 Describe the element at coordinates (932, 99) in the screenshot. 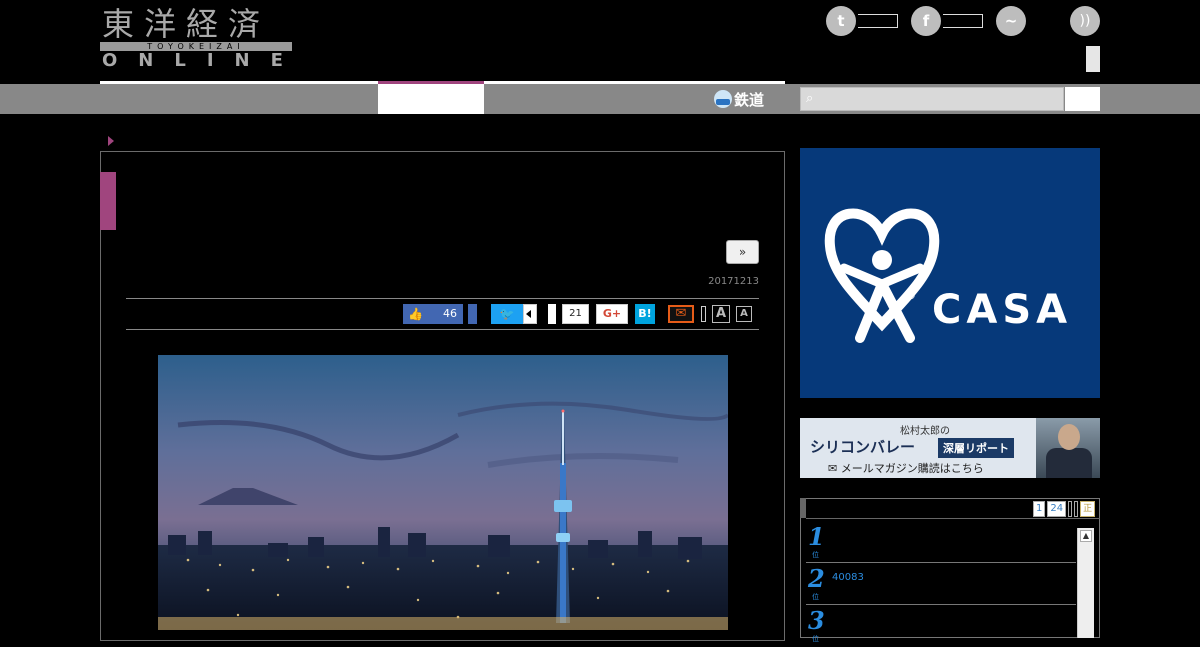

I see `search-input` at that location.